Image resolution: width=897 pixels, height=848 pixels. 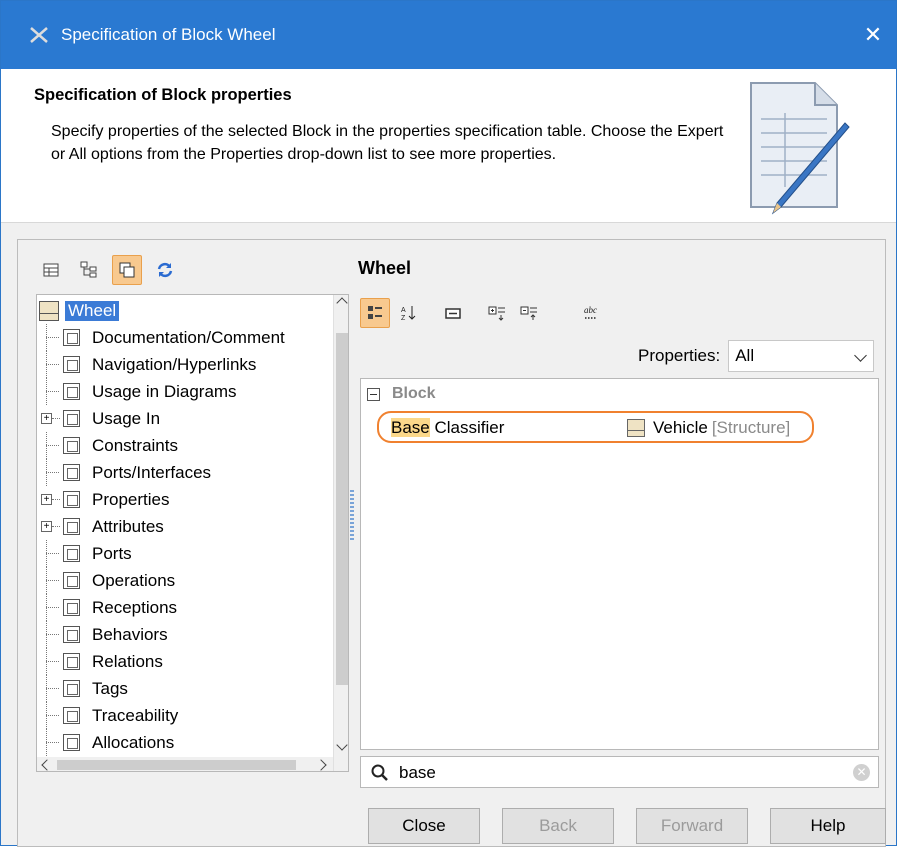 I want to click on sort-az-icon: AZ, so click(x=408, y=314).